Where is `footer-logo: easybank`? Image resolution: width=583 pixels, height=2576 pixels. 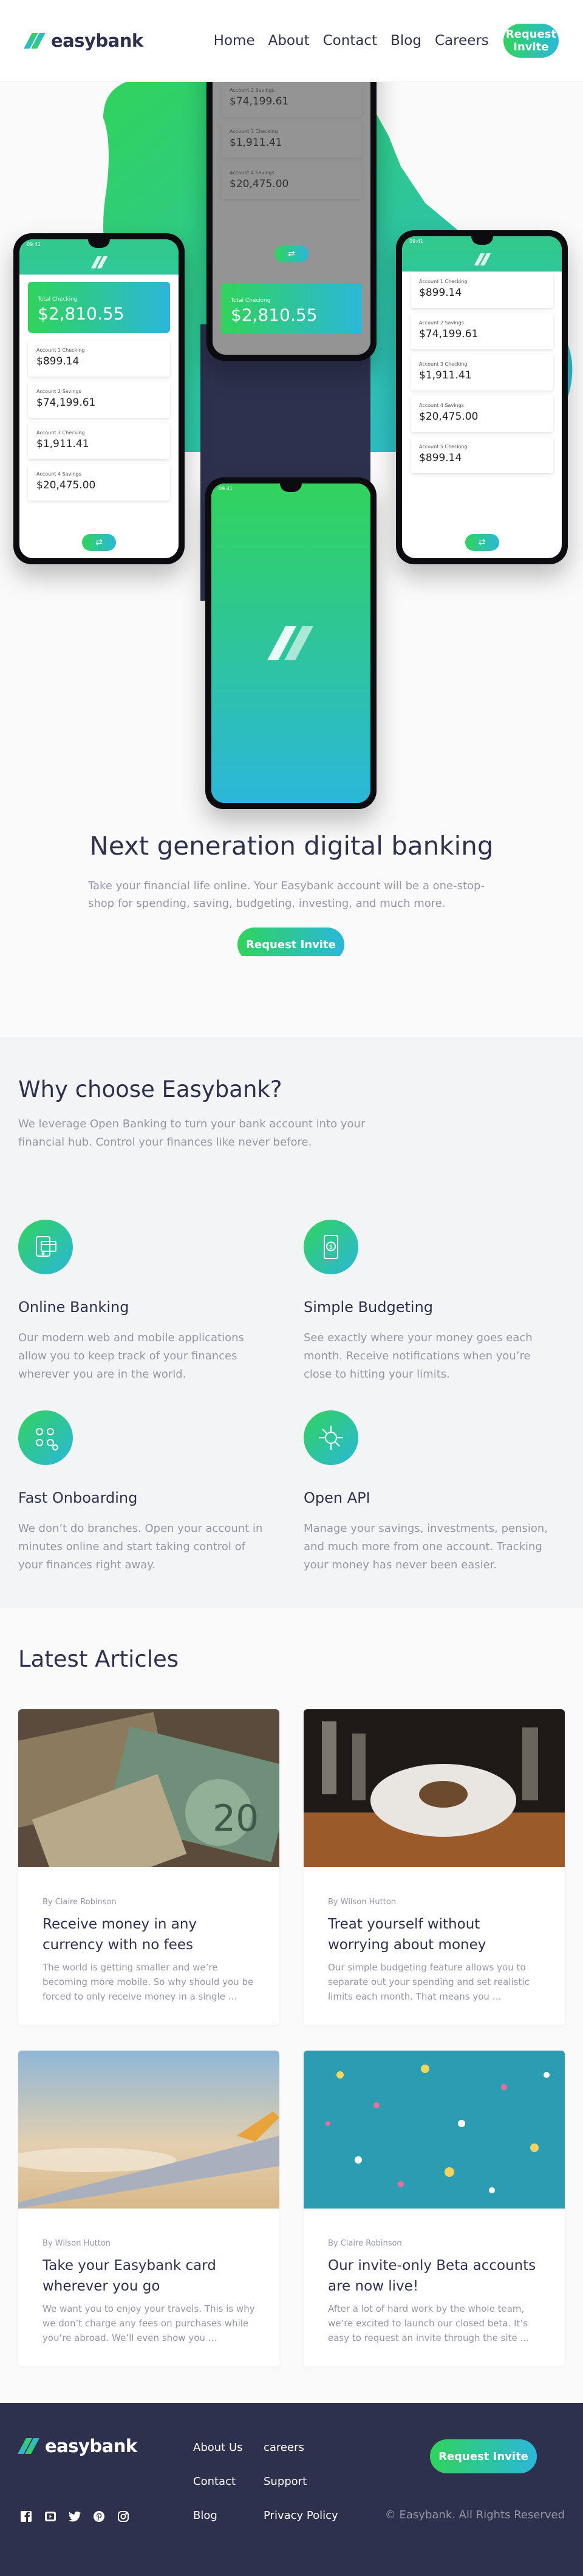
footer-logo: easybank is located at coordinates (78, 2446).